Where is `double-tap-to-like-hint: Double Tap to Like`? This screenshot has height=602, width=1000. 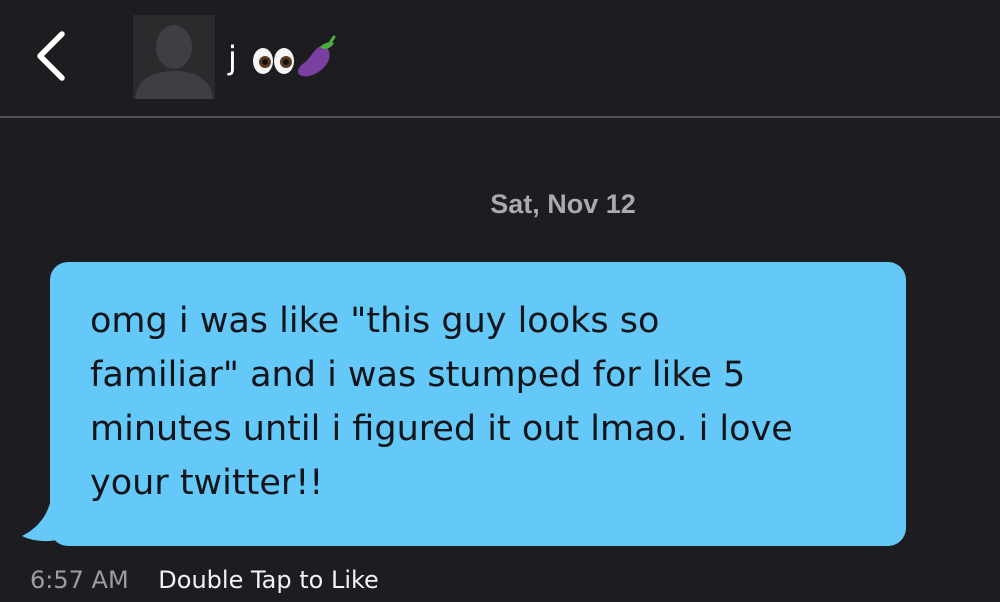
double-tap-to-like-hint: Double Tap to Like is located at coordinates (268, 580).